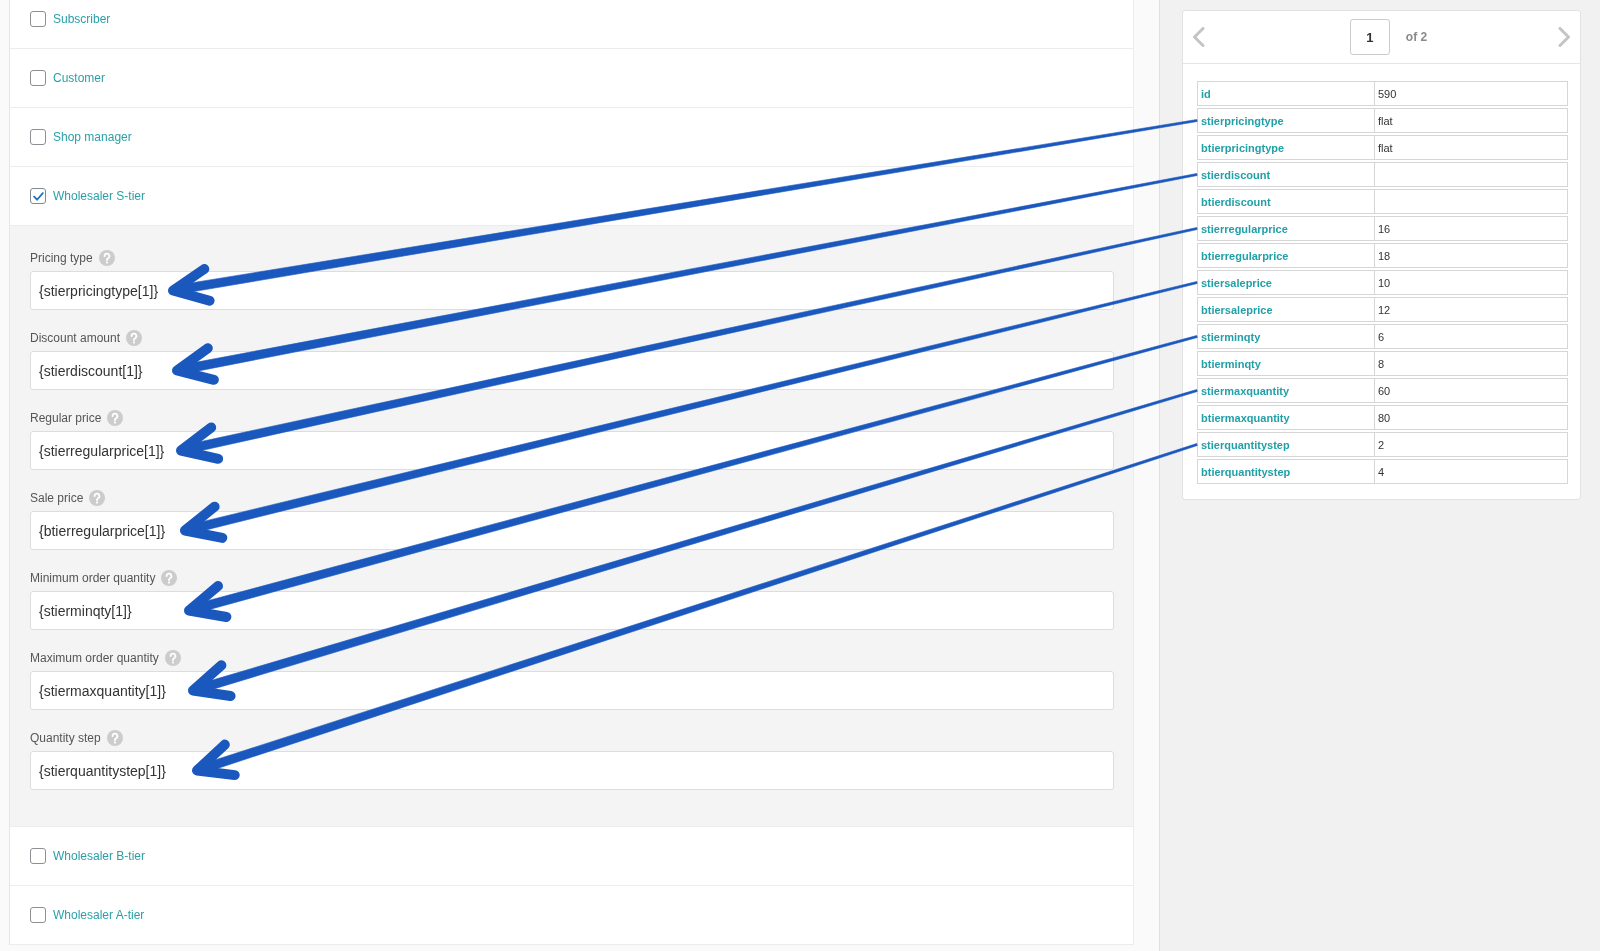 The image size is (1600, 951). What do you see at coordinates (1198, 37) in the screenshot?
I see `chevron-left-icon` at bounding box center [1198, 37].